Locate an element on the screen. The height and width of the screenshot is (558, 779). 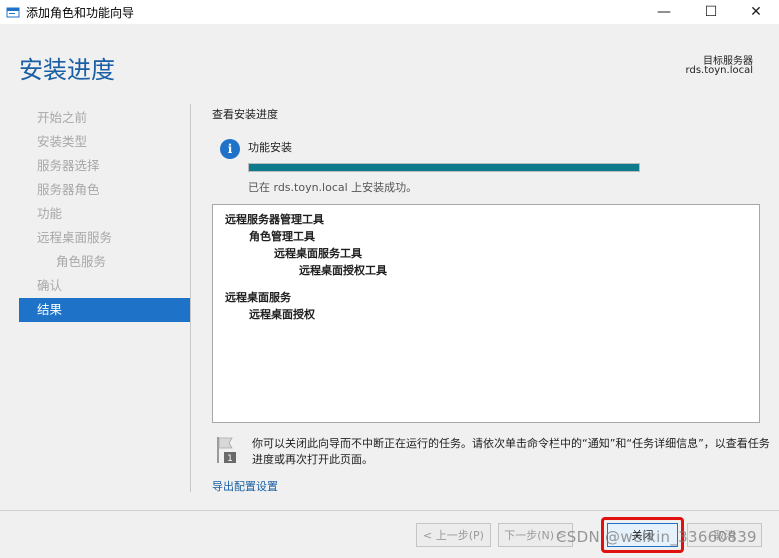
csdn-watermark: CSDN @weixin_33660839 is located at coordinates (656, 537).